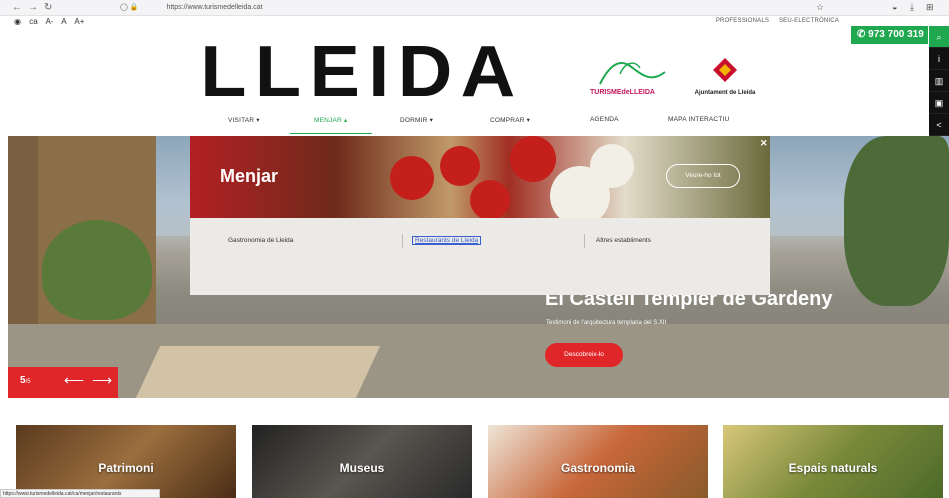  What do you see at coordinates (244, 120) in the screenshot?
I see `nav-visitar: VISITAR ▾` at bounding box center [244, 120].